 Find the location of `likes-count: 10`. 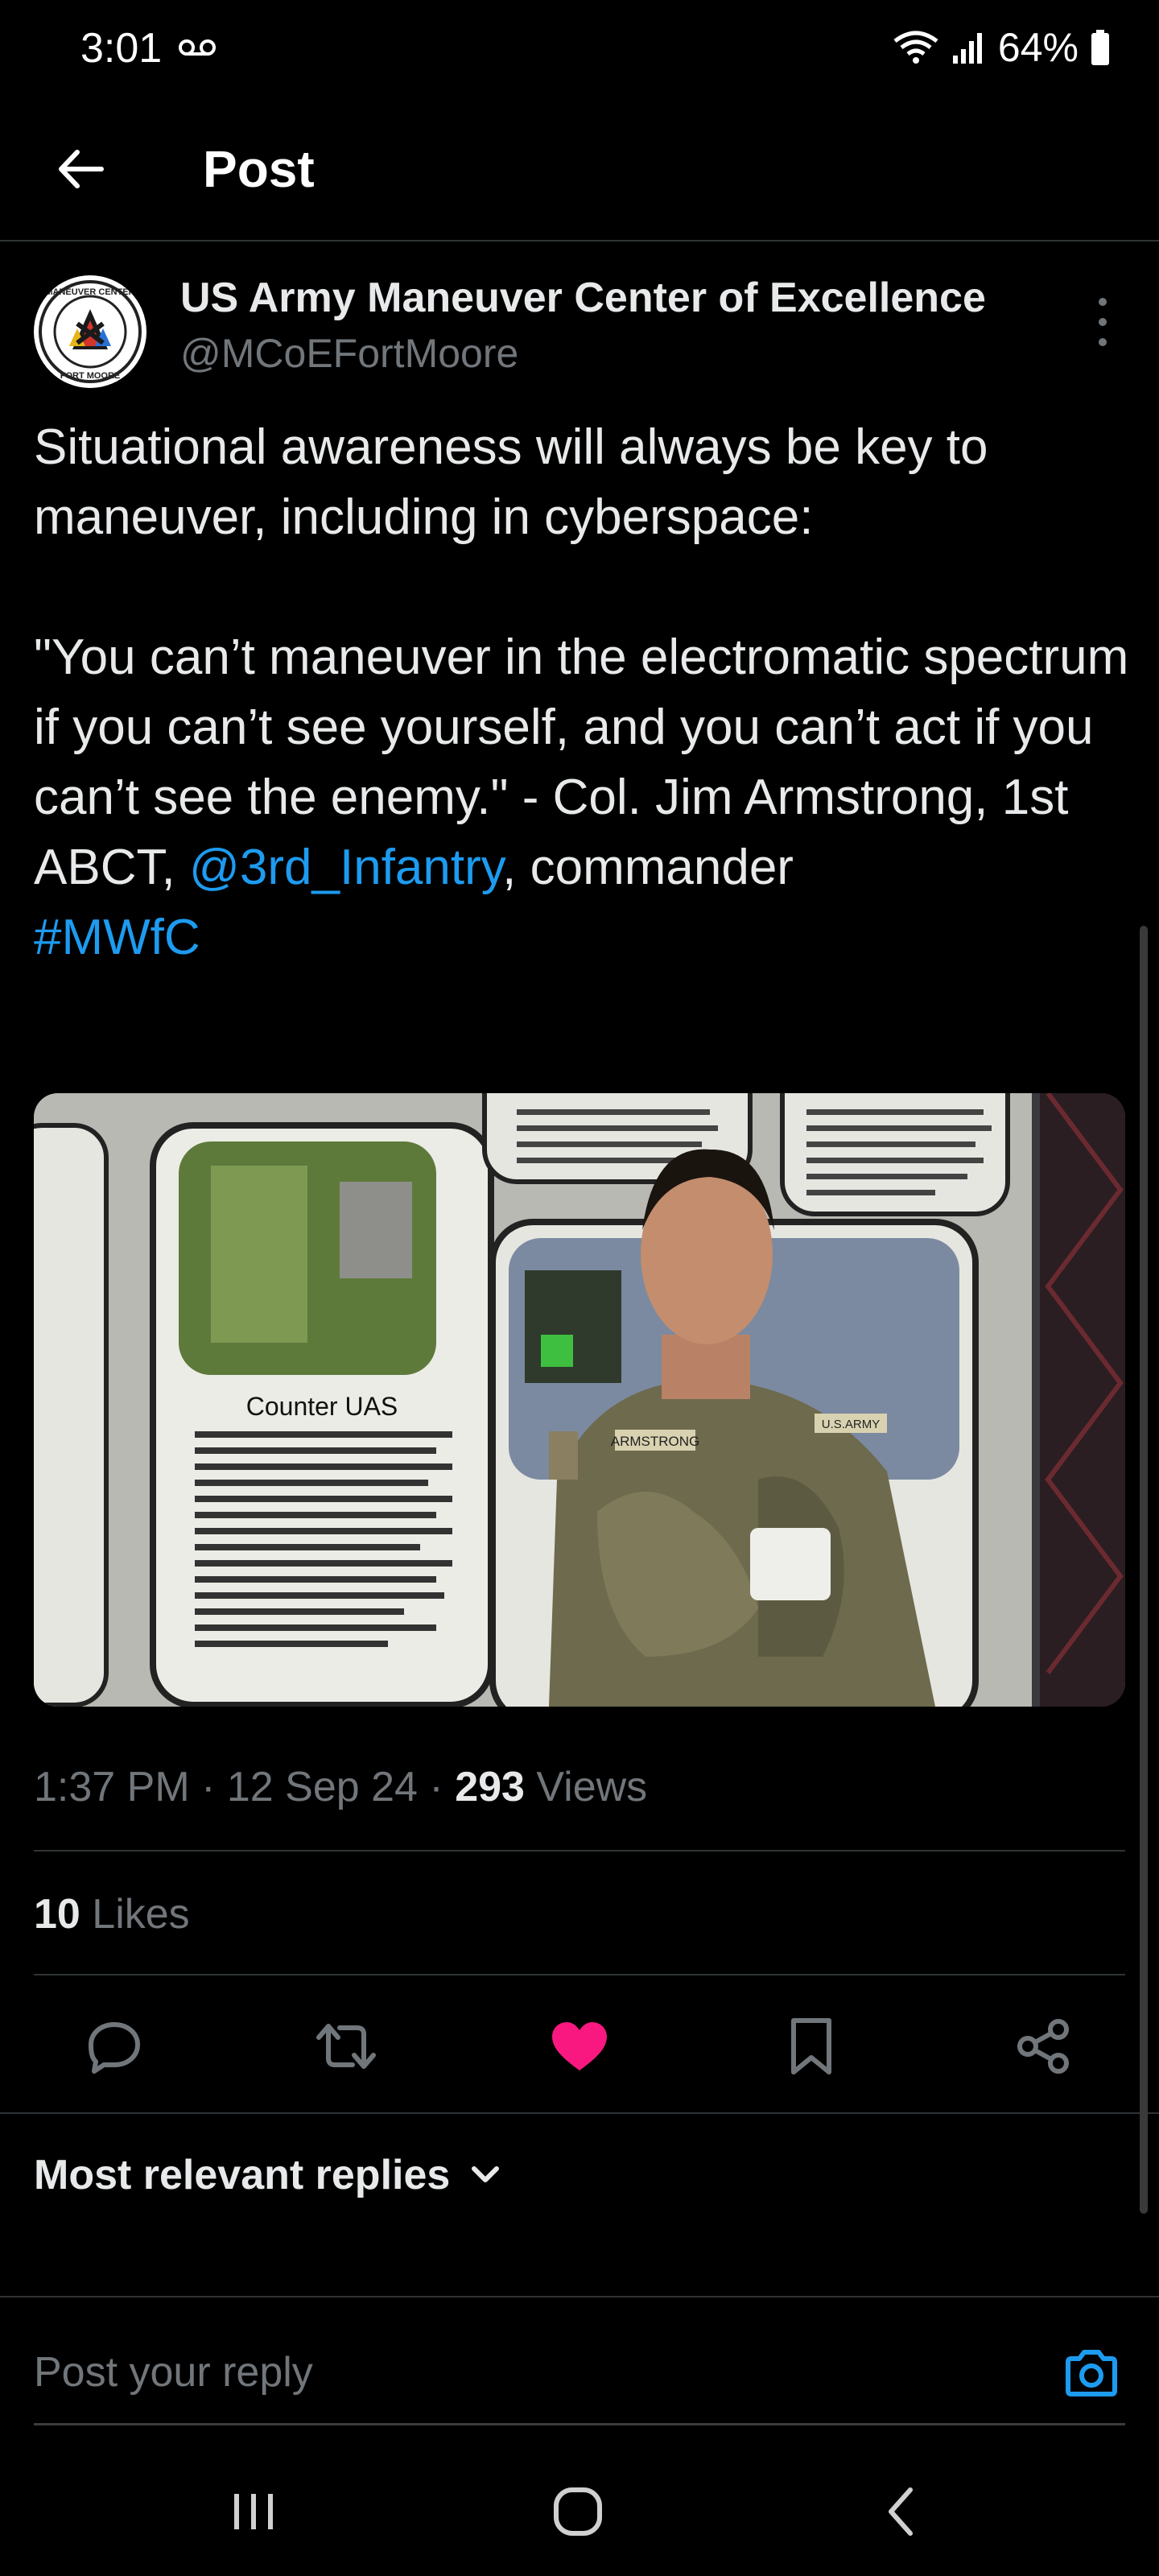

likes-count: 10 is located at coordinates (57, 1914).